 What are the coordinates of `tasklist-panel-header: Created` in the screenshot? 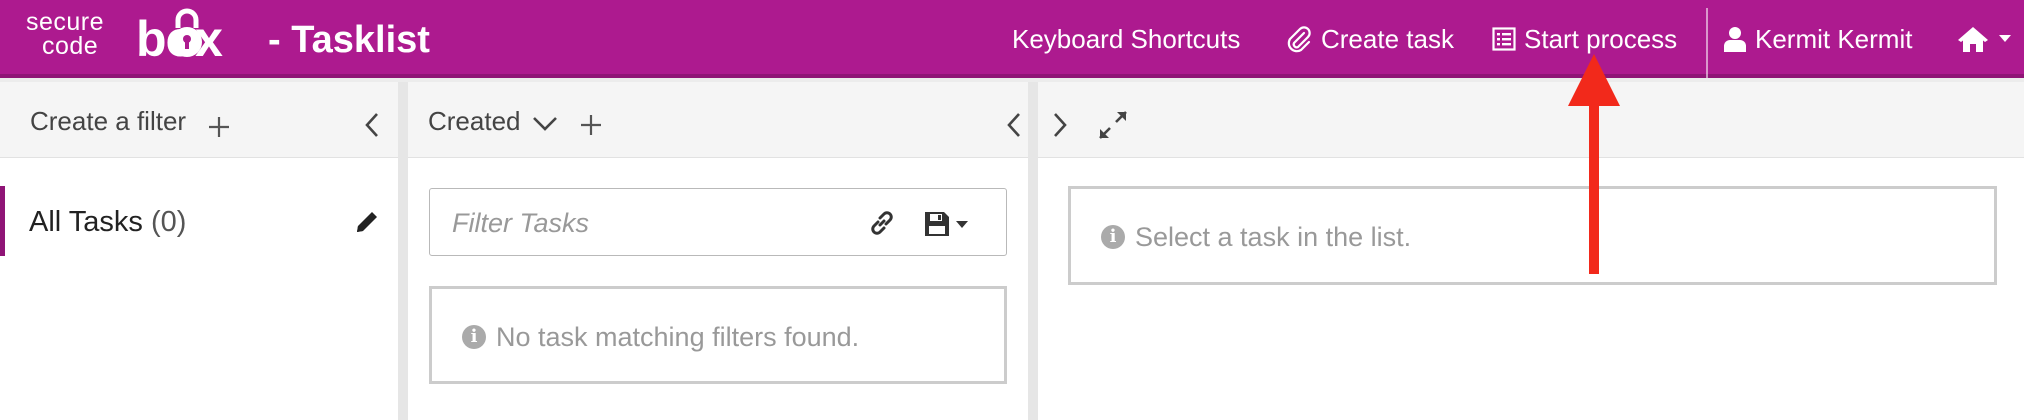 It's located at (718, 120).